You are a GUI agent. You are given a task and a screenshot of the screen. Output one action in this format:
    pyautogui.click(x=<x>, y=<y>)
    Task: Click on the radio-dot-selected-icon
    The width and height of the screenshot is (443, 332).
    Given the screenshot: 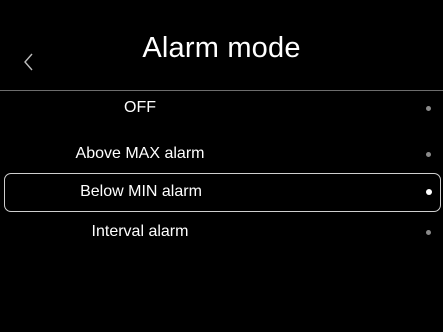 What is the action you would take?
    pyautogui.click(x=429, y=192)
    